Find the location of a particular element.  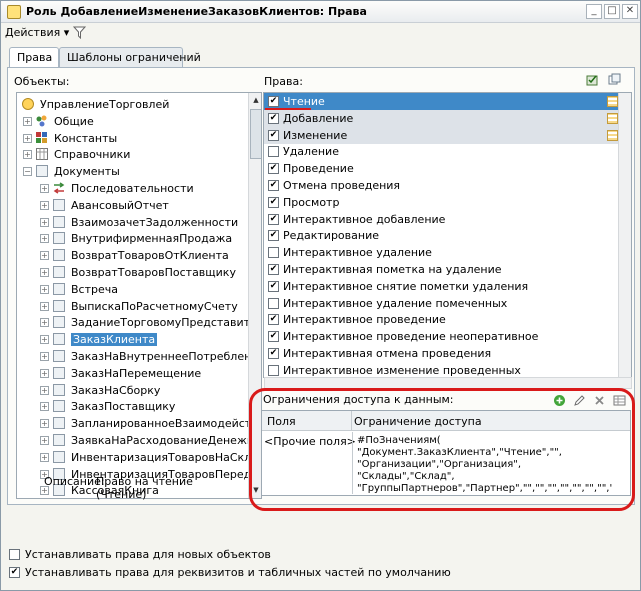

tree-item-label: ВозвратТоваровОтКлиента is located at coordinates (150, 256).